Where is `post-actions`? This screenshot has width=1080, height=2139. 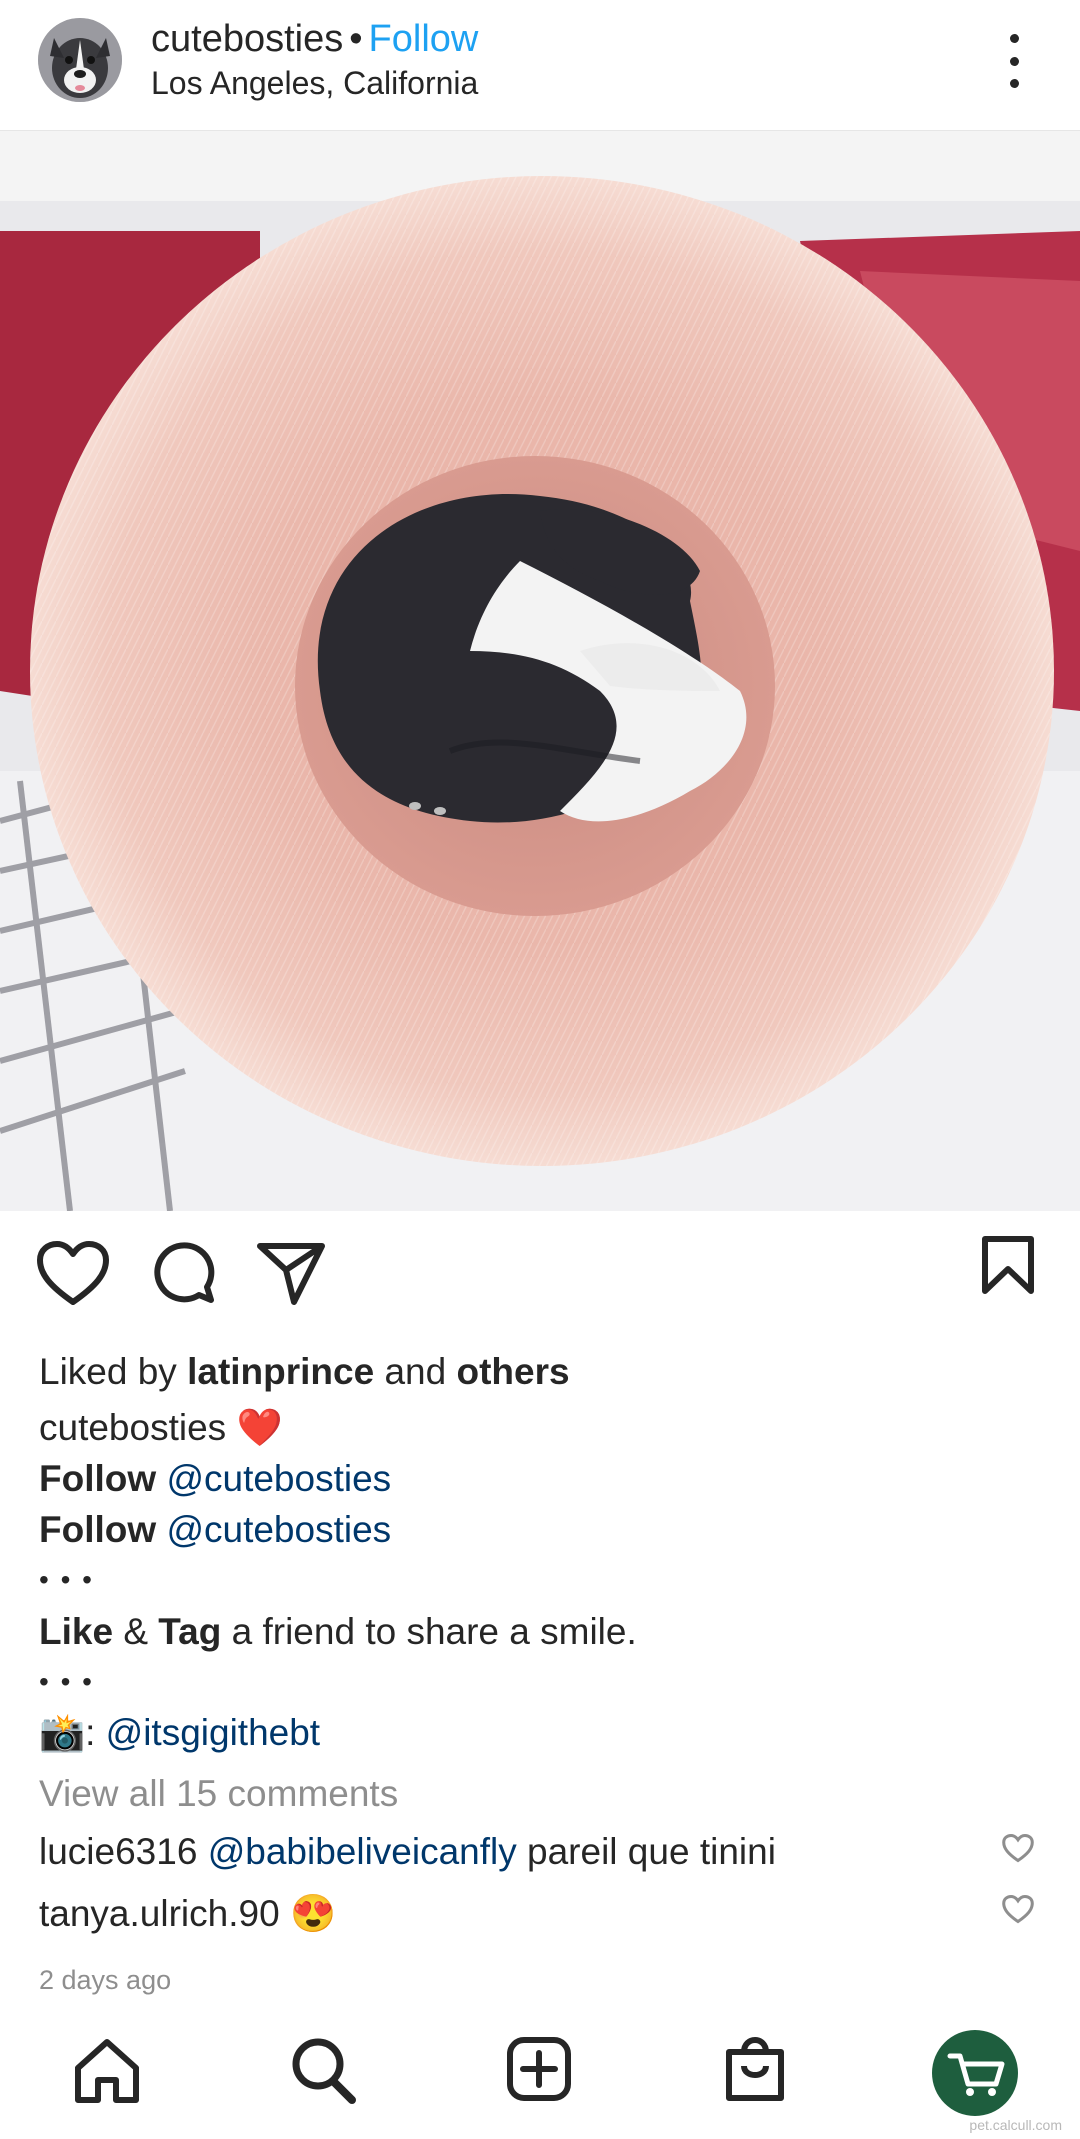 post-actions is located at coordinates (540, 1275).